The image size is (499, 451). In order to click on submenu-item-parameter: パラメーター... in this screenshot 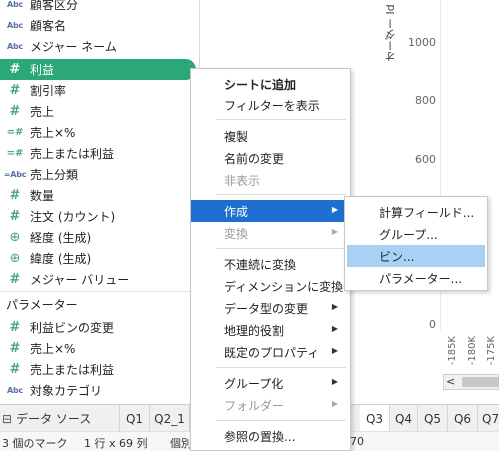, I will do `click(416, 278)`.